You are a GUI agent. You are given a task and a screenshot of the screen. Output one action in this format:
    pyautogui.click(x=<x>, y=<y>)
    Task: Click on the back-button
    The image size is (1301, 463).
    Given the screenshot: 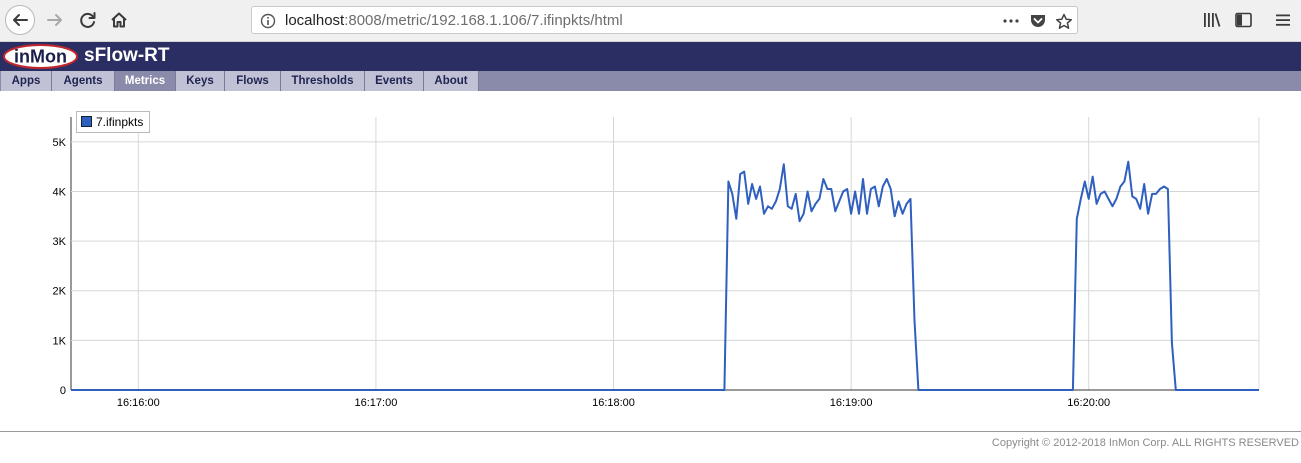 What is the action you would take?
    pyautogui.click(x=20, y=20)
    